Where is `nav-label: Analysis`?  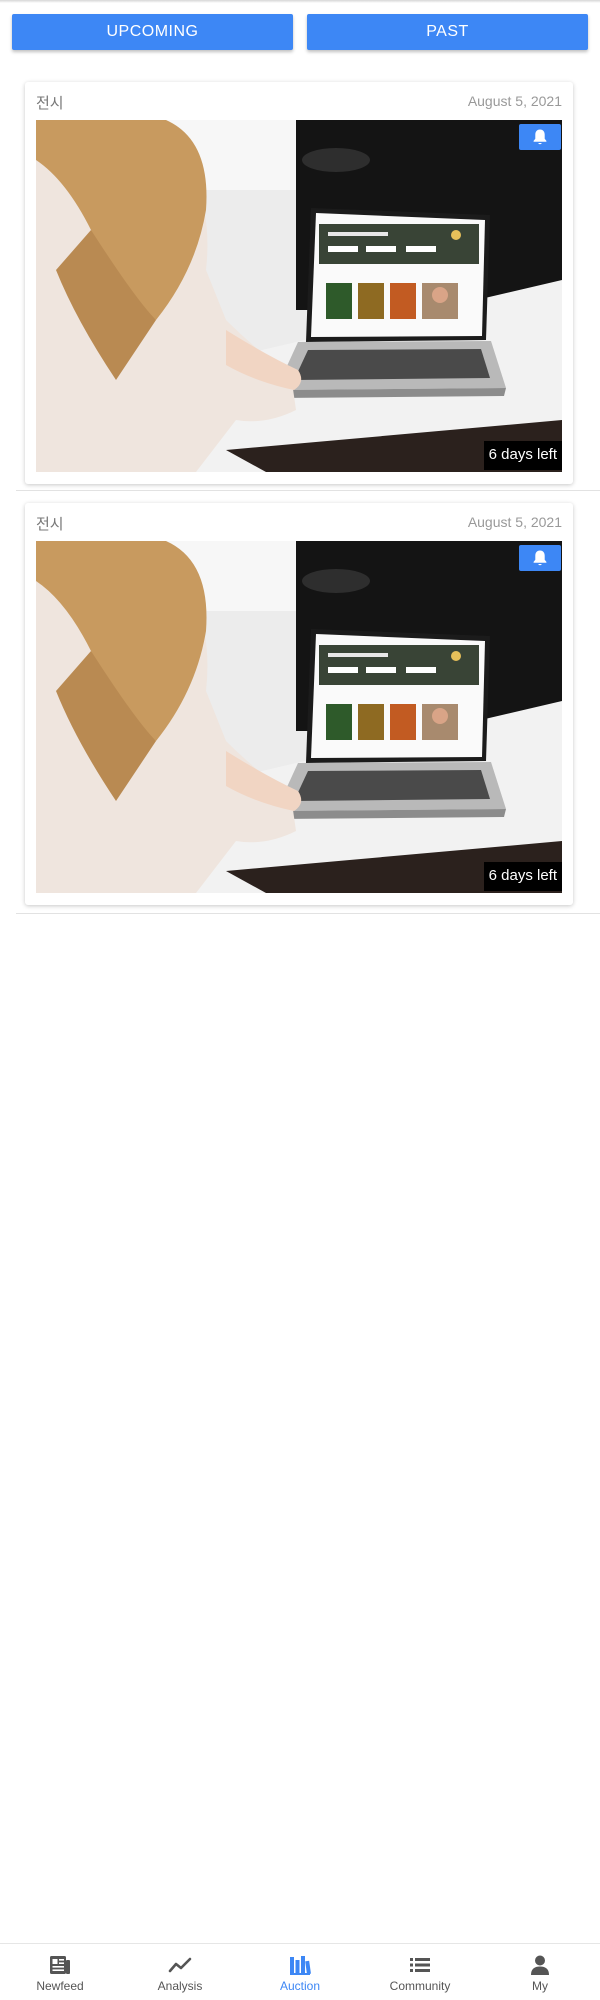
nav-label: Analysis is located at coordinates (180, 1986).